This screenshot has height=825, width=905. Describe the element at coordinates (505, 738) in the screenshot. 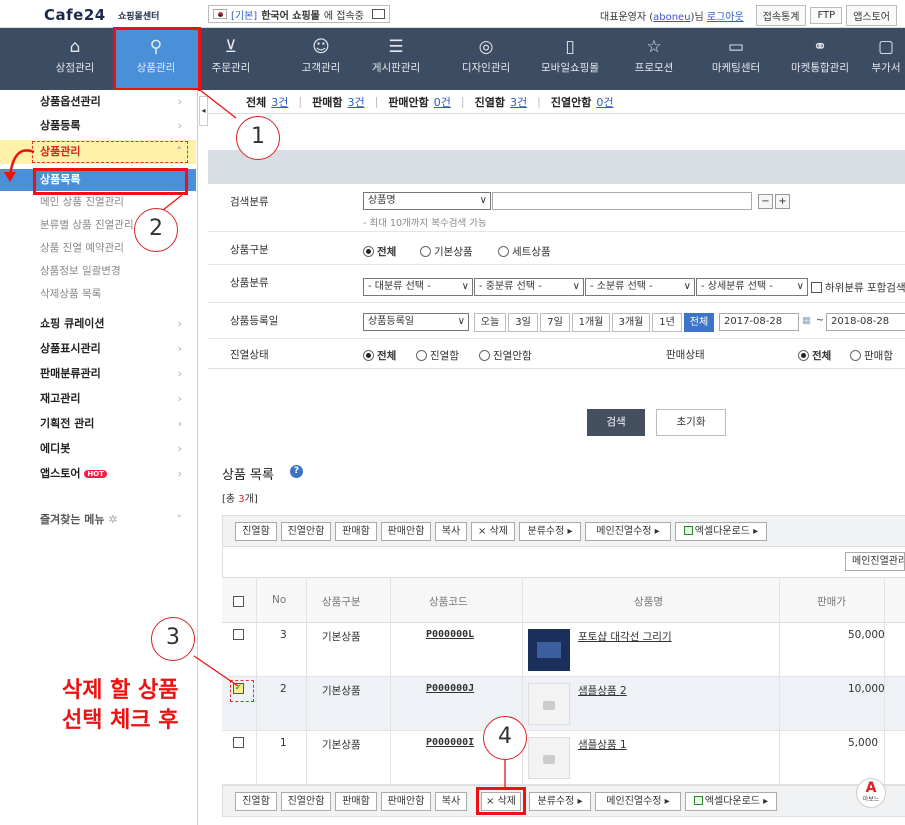

I see `step-4-marker: 4` at that location.